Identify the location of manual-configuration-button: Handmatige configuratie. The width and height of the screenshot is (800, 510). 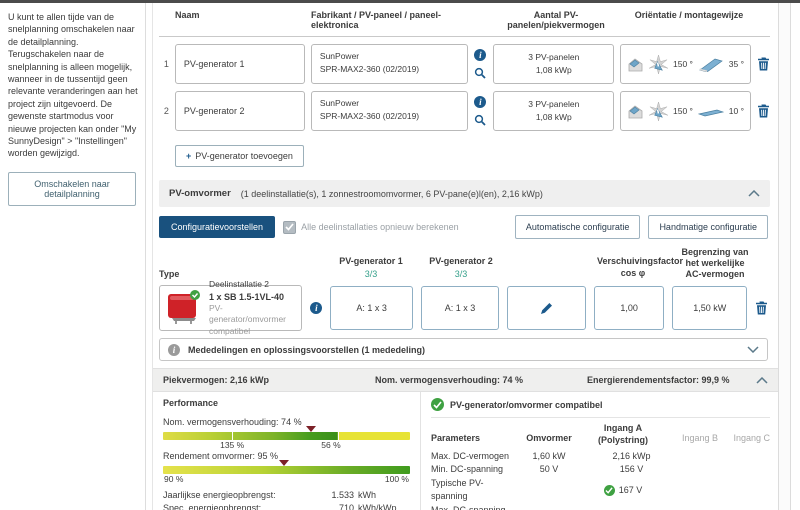
(708, 227).